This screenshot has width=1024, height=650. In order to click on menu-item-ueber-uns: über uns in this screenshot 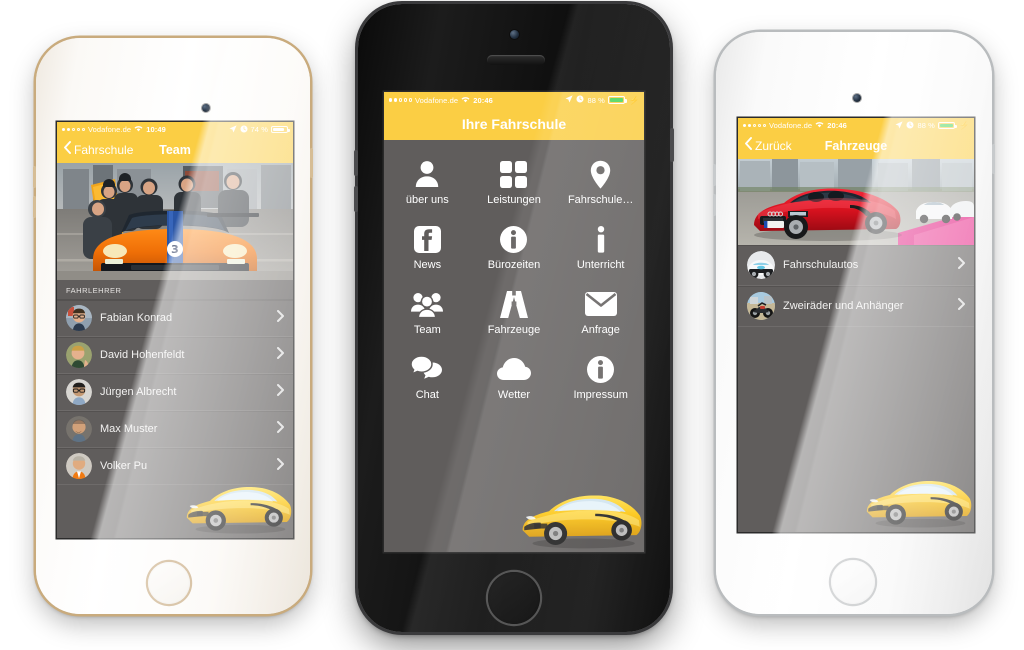, I will do `click(427, 182)`.